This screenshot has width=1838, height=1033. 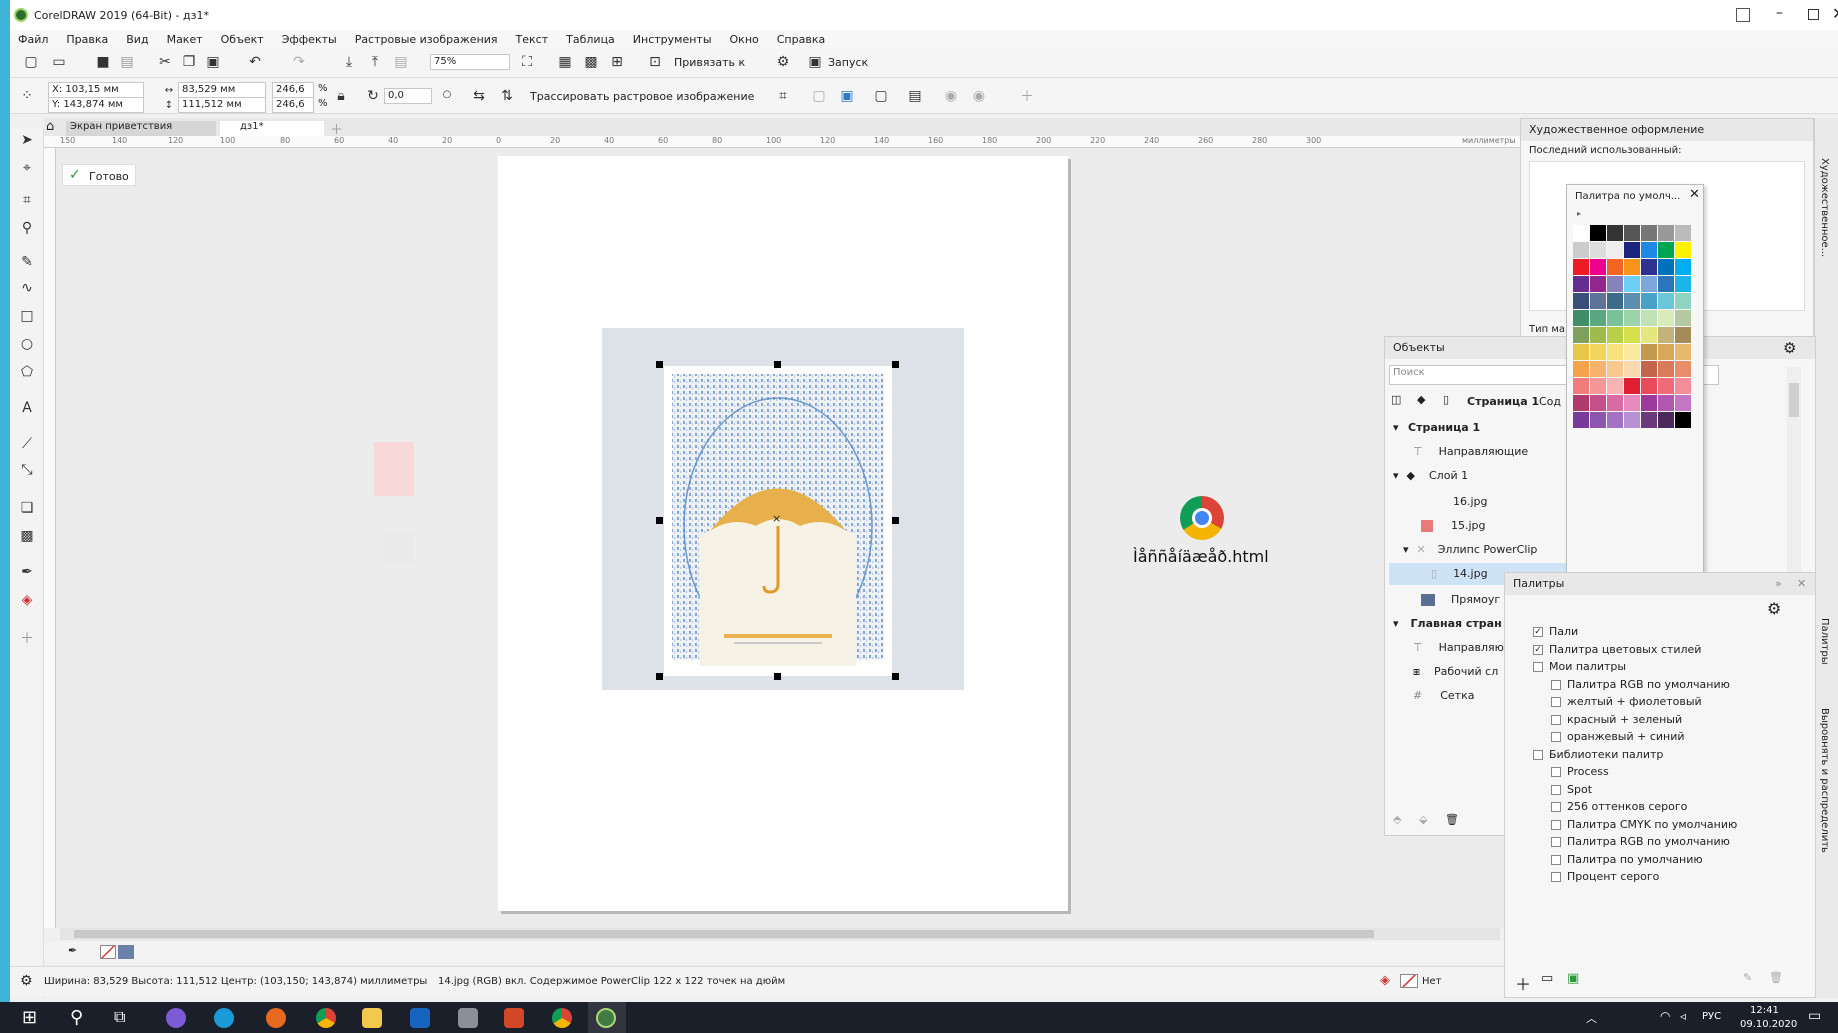 I want to click on tray-volume-icon: ◃, so click(x=1683, y=1016).